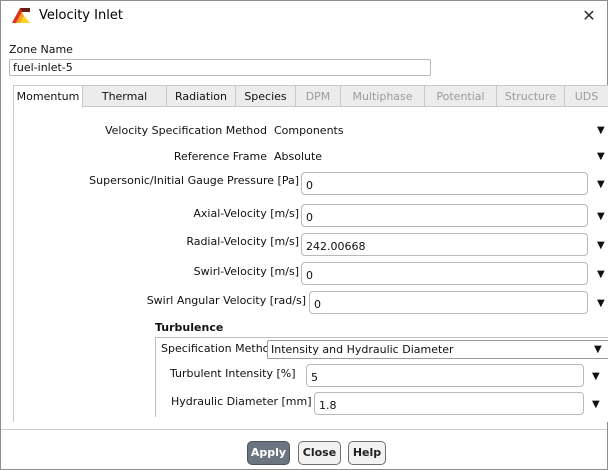 The image size is (608, 470). What do you see at coordinates (48, 96) in the screenshot?
I see `tab-momentum: Momentum` at bounding box center [48, 96].